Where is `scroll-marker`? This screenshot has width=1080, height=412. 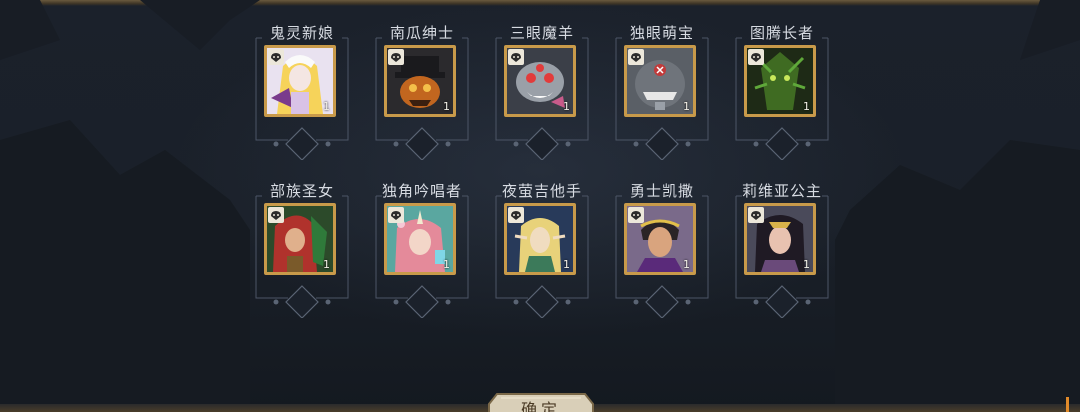 scroll-marker is located at coordinates (1067, 404).